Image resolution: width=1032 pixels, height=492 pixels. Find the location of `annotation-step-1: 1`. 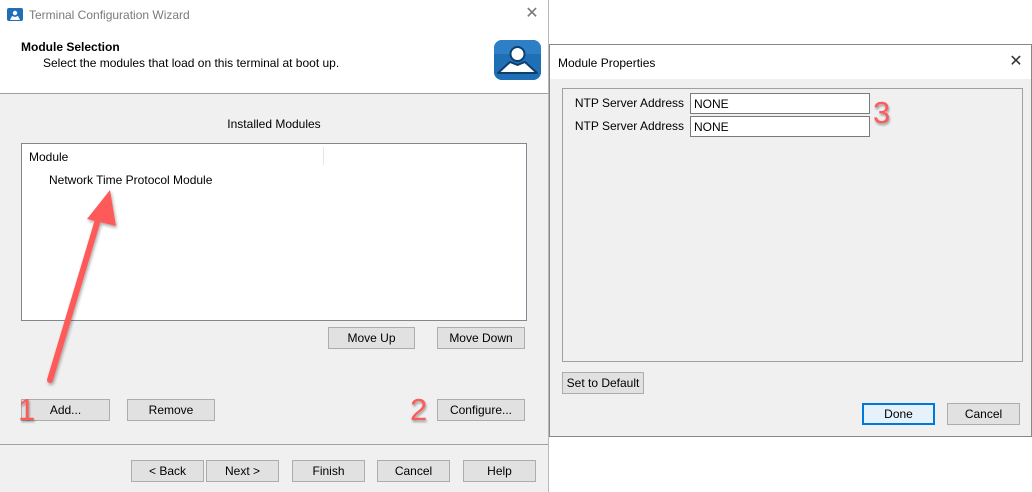

annotation-step-1: 1 is located at coordinates (27, 409).